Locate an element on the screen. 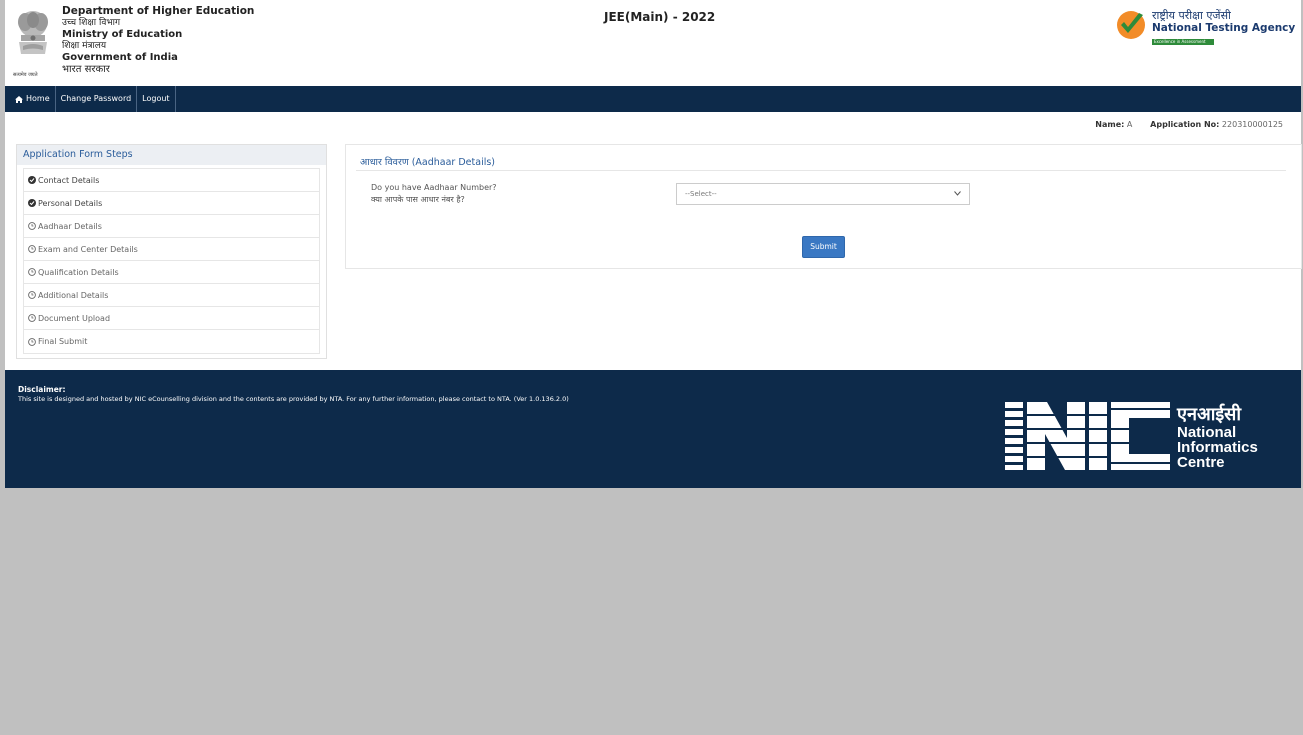 The height and width of the screenshot is (735, 1303). nic-hindi-name: एनआईसी is located at coordinates (1209, 414).